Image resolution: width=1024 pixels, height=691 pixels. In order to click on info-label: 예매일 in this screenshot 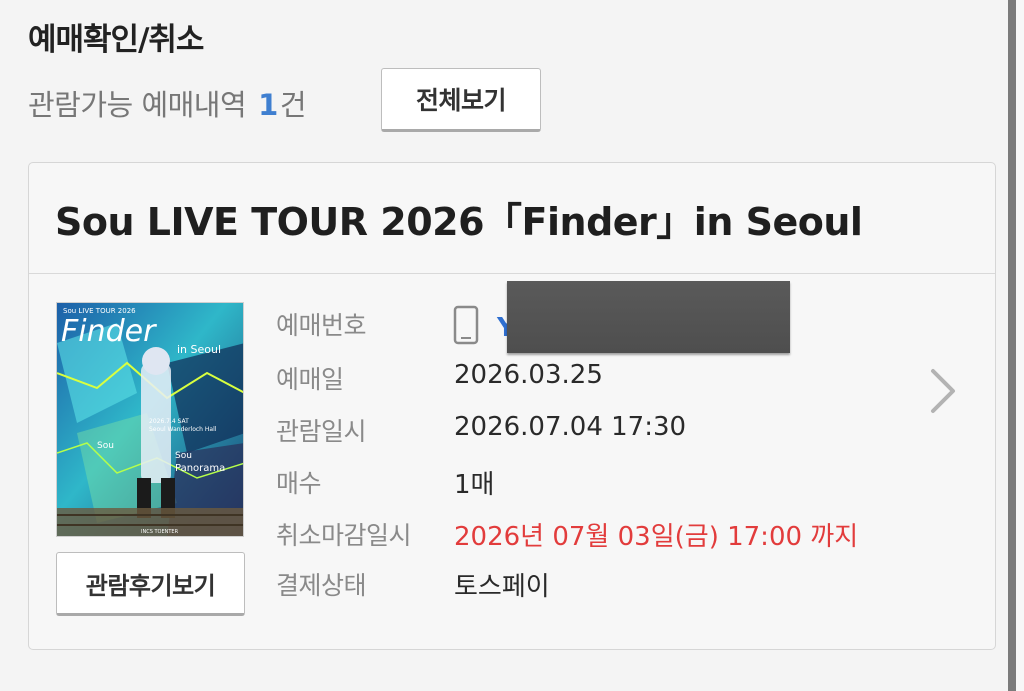, I will do `click(310, 379)`.